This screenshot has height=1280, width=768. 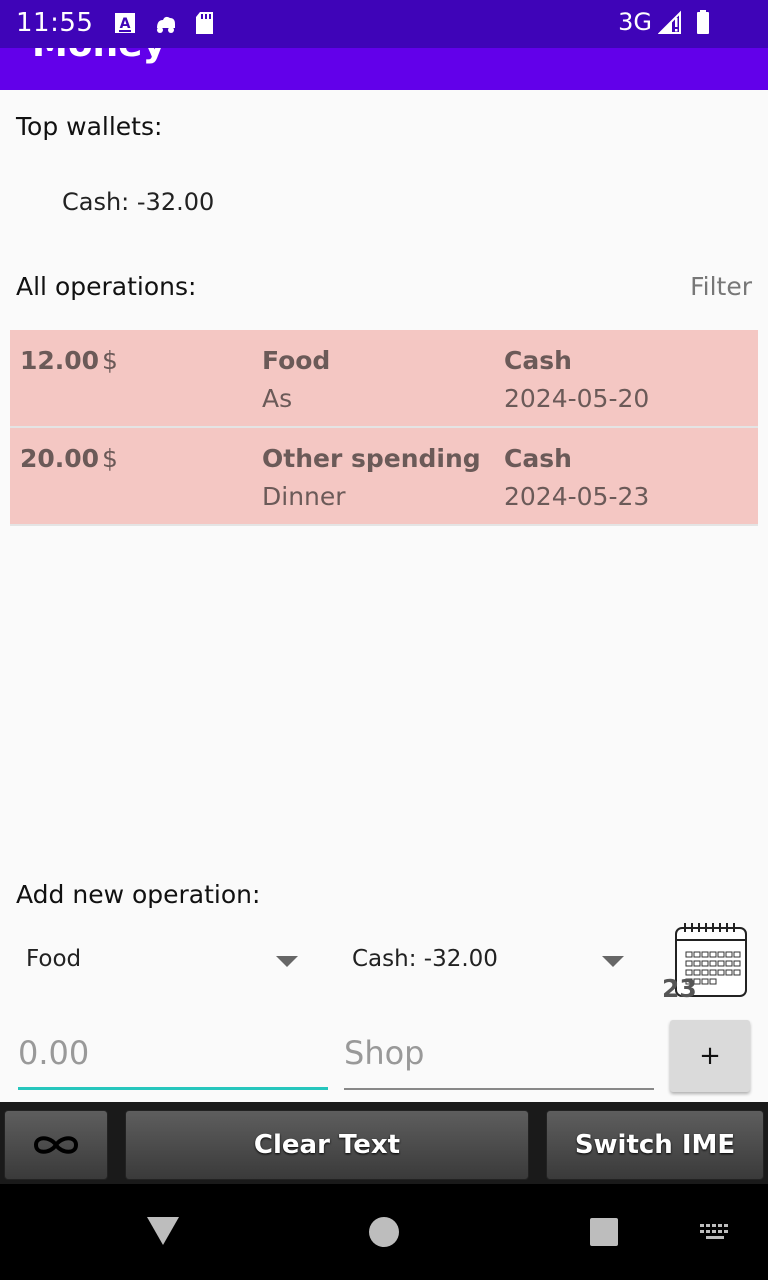 I want to click on wallet-spinner: Cash: -32.00, so click(x=490, y=962).